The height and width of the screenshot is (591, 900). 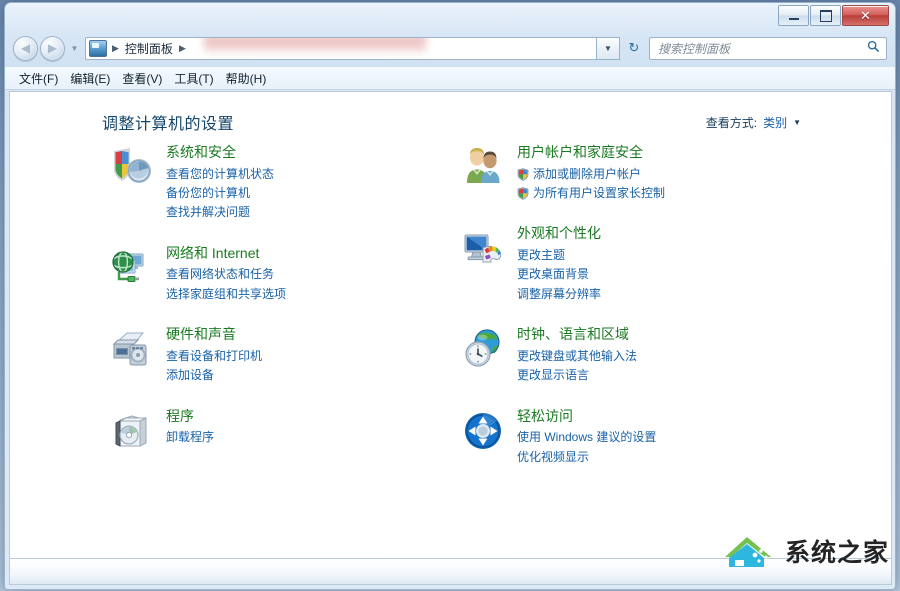 What do you see at coordinates (450, 16) in the screenshot?
I see `title-bar: ✕` at bounding box center [450, 16].